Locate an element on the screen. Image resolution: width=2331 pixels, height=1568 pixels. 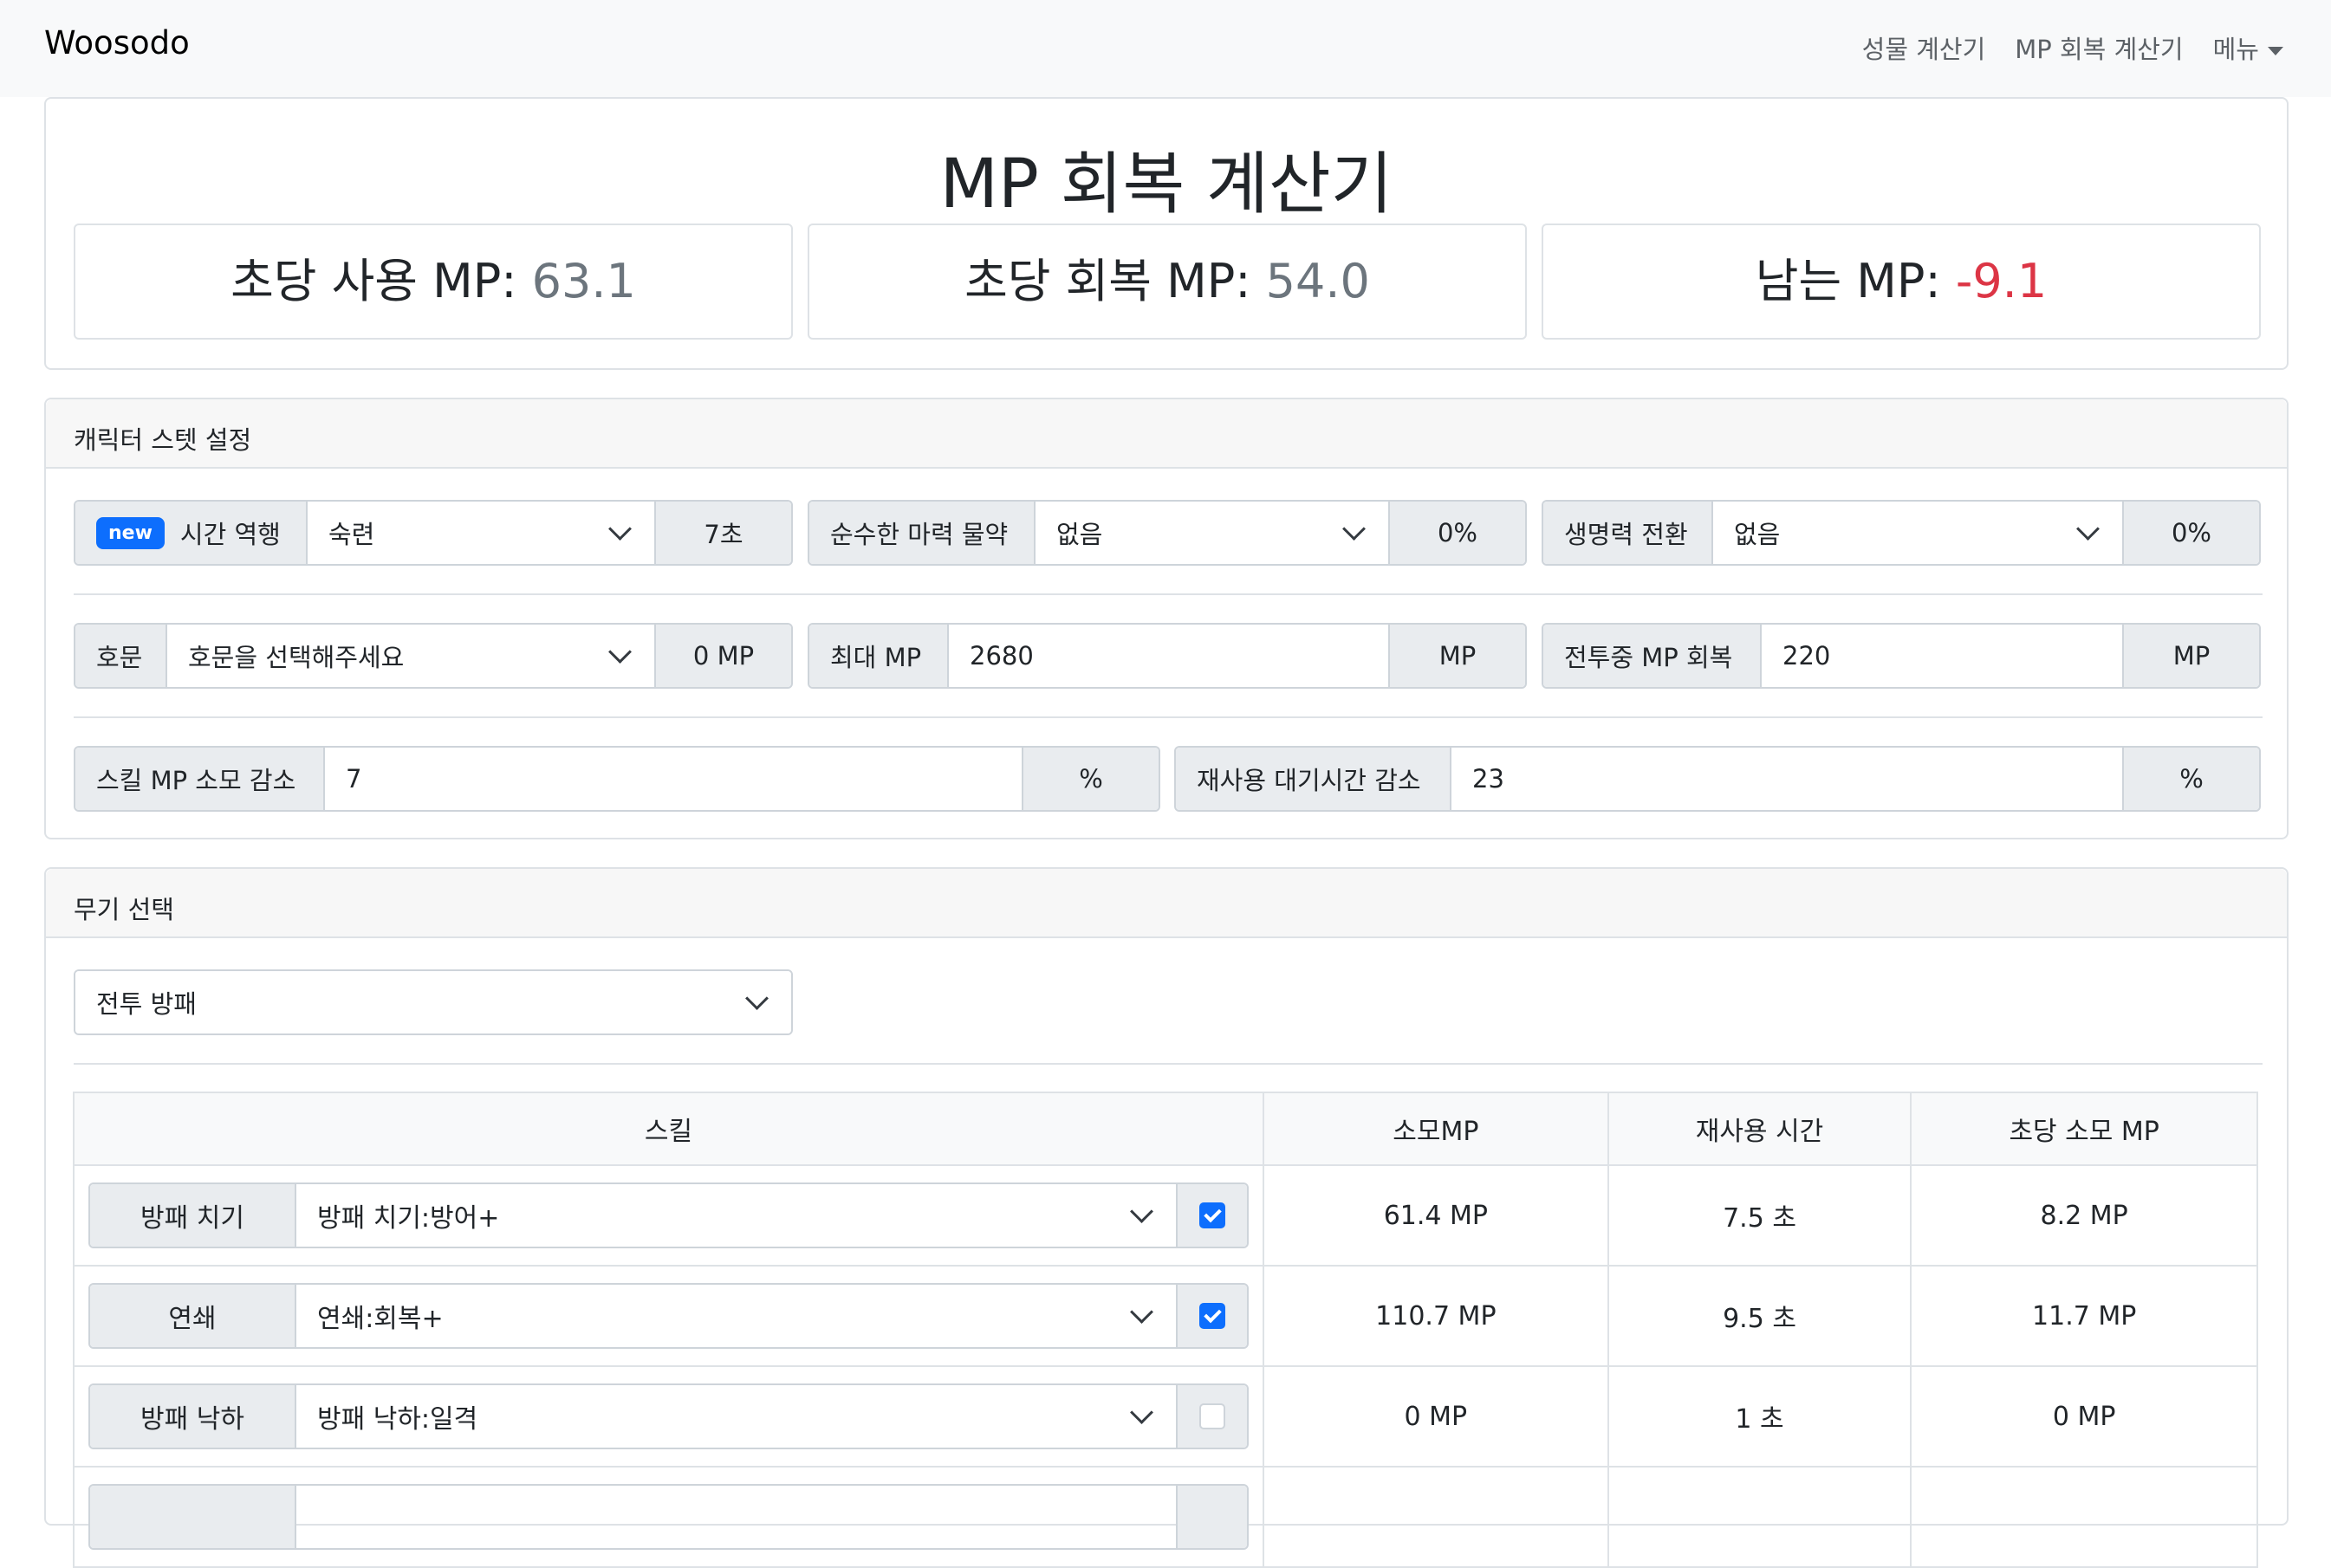
cooldown-cell: 1 초 is located at coordinates (1759, 1416).